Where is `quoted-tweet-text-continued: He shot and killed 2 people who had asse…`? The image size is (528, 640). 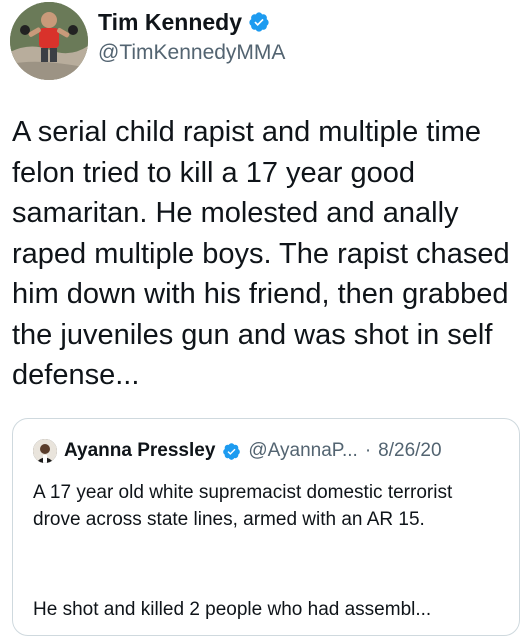
quoted-tweet-text-continued: He shot and killed 2 people who had asse… is located at coordinates (232, 609).